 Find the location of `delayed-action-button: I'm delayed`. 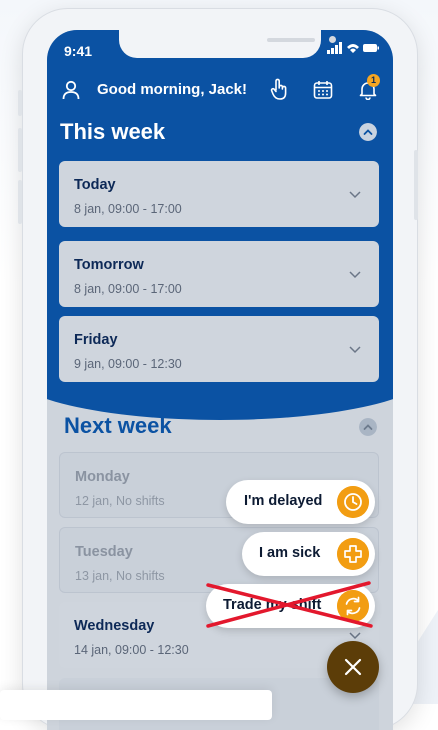

delayed-action-button: I'm delayed is located at coordinates (300, 502).